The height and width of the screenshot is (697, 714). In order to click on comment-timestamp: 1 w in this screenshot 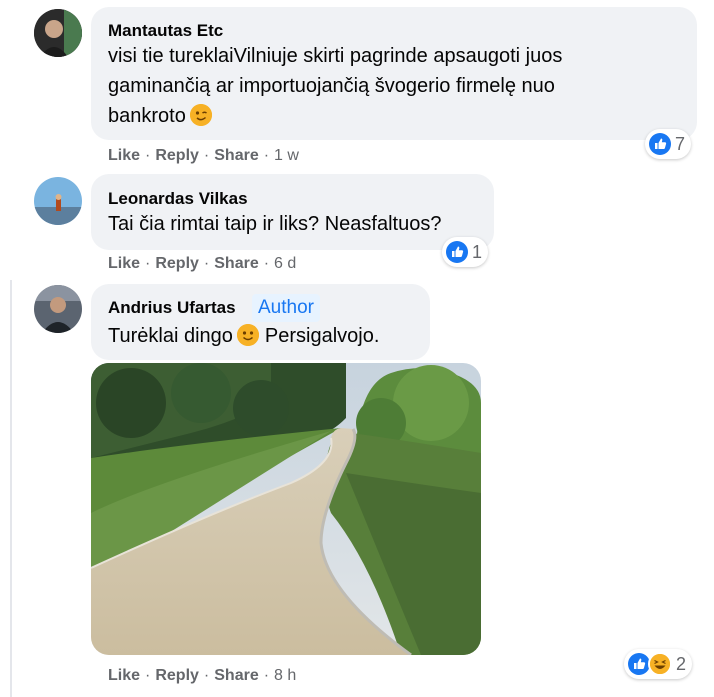, I will do `click(286, 156)`.